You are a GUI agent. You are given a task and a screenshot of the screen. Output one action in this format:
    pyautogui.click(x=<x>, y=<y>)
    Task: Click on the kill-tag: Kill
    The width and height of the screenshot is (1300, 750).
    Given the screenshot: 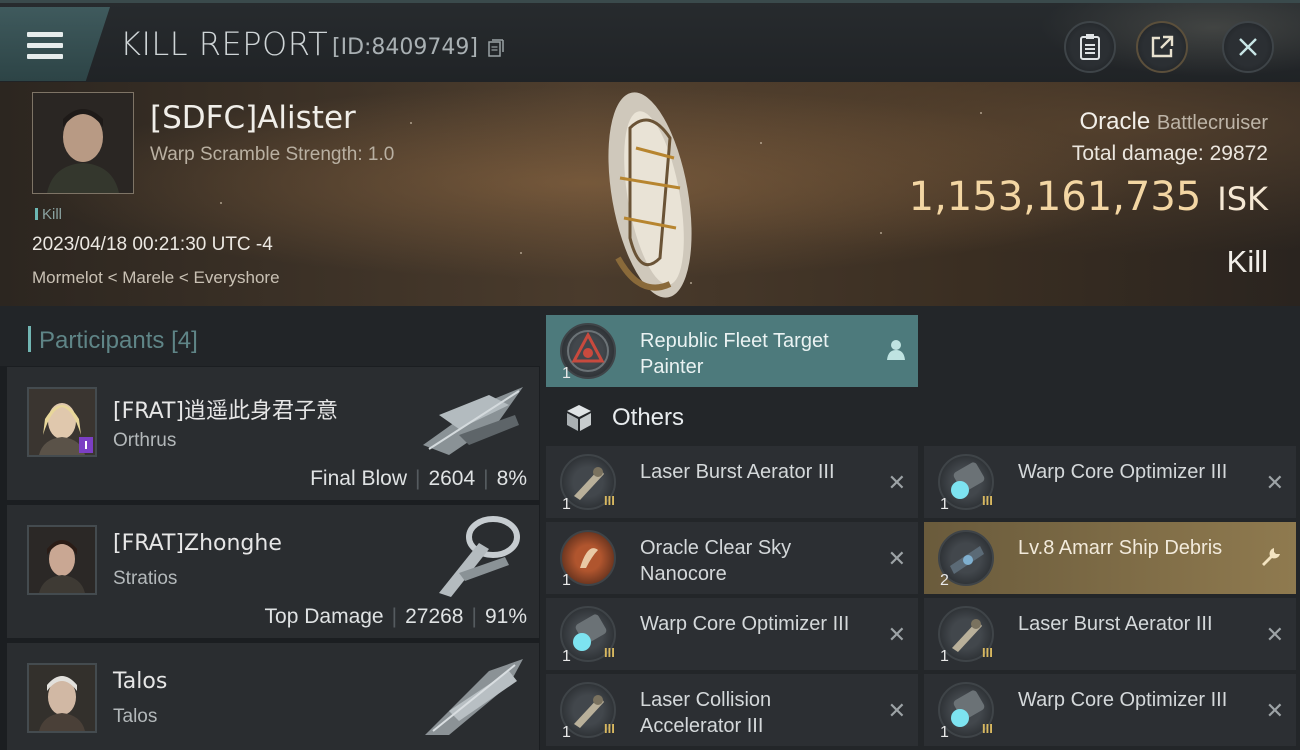 What is the action you would take?
    pyautogui.click(x=48, y=214)
    